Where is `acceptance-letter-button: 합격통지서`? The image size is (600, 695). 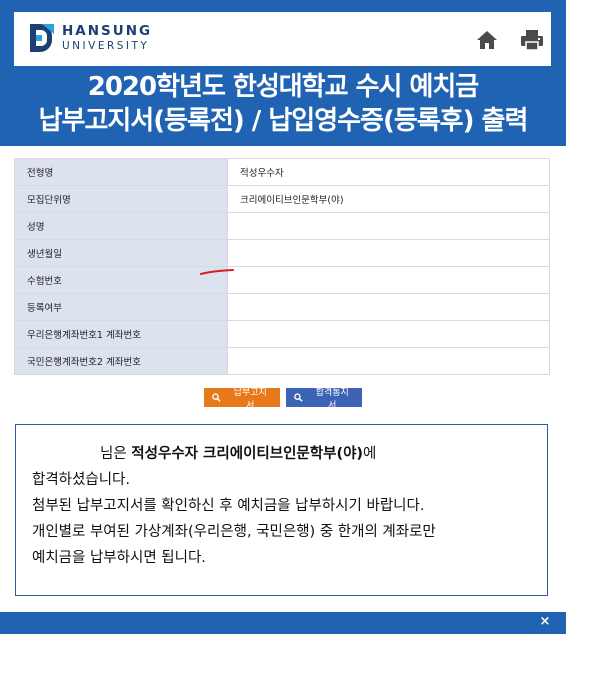 acceptance-letter-button: 합격통지서 is located at coordinates (324, 399).